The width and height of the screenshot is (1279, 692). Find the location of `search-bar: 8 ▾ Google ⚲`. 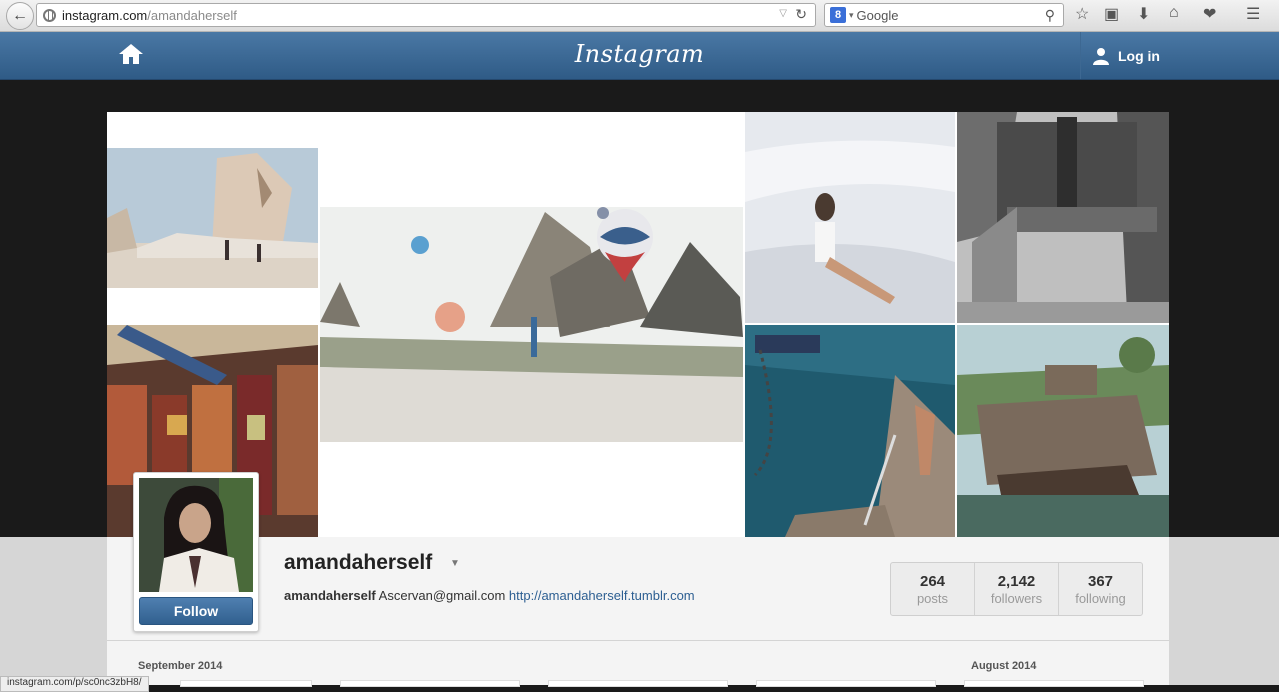

search-bar: 8 ▾ Google ⚲ is located at coordinates (944, 15).